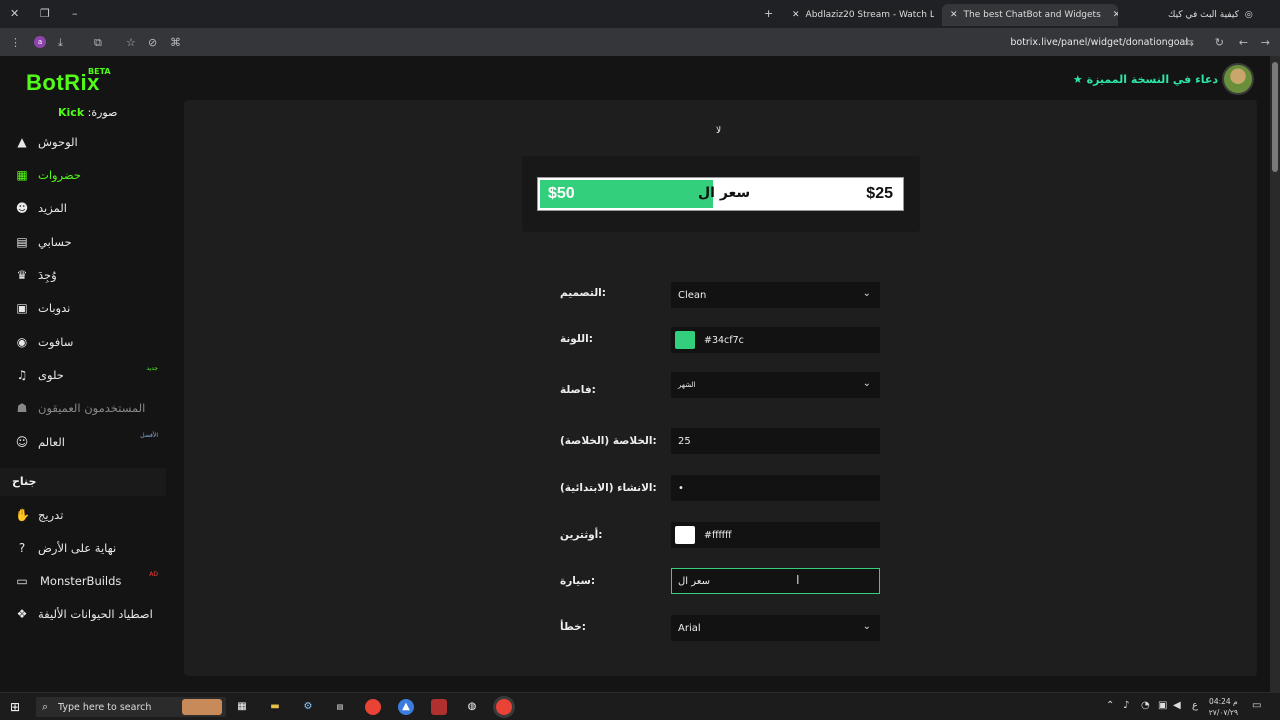  I want to click on start-amount-label: الانشاء (الابتدائية):, so click(608, 488).